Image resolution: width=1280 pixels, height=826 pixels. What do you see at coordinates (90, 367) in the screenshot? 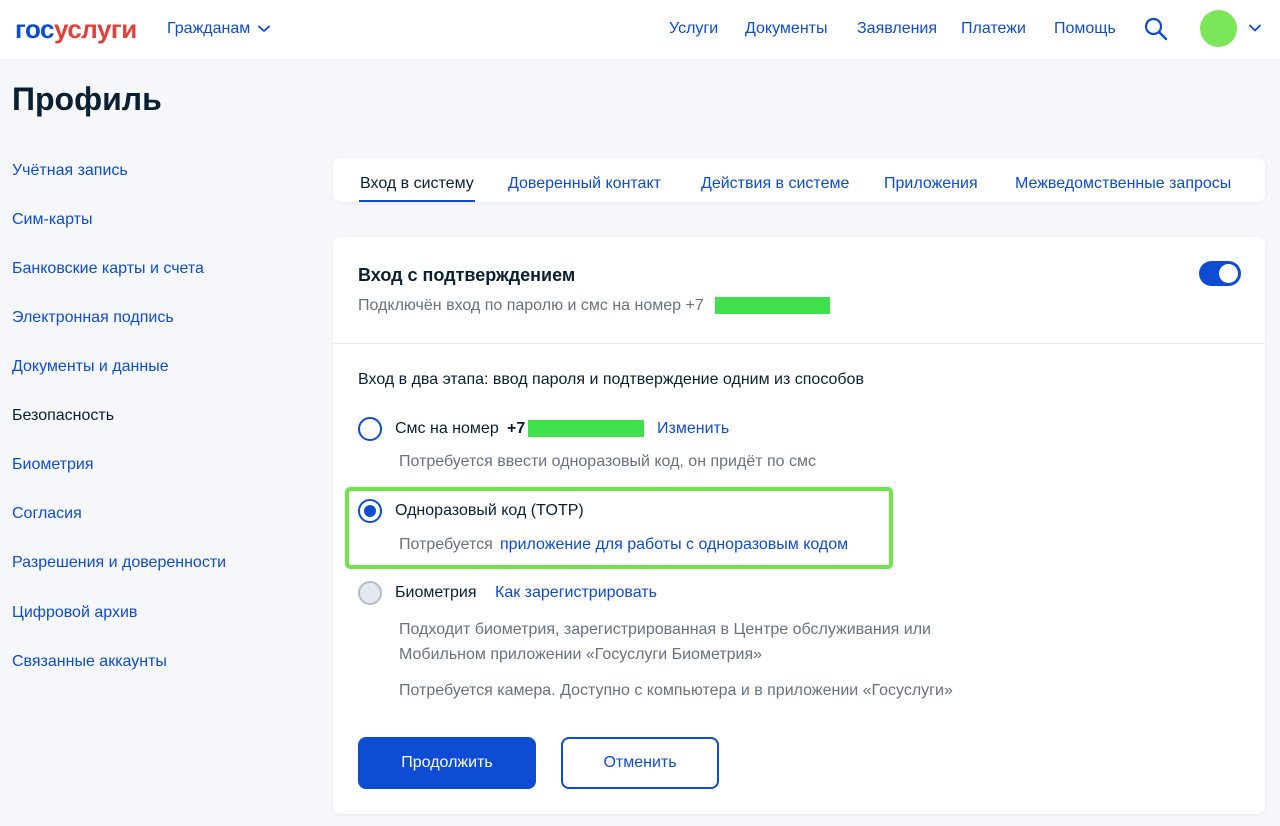
I see `sidebar-item-documents: Документы и данные` at bounding box center [90, 367].